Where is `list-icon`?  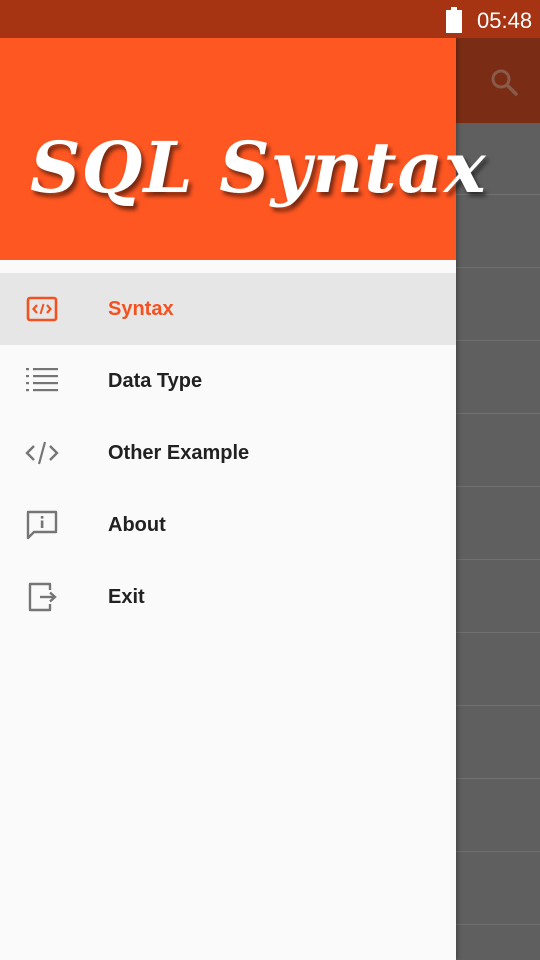
list-icon is located at coordinates (42, 380).